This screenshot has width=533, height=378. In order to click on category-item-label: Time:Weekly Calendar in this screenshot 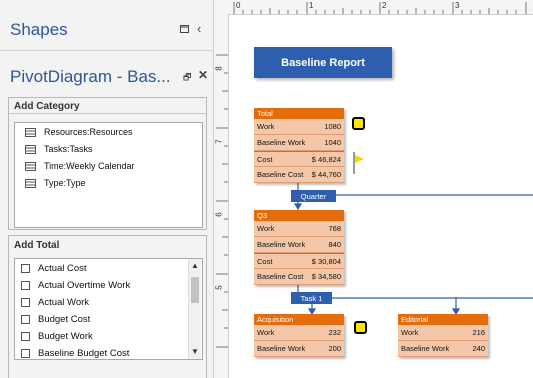, I will do `click(89, 166)`.